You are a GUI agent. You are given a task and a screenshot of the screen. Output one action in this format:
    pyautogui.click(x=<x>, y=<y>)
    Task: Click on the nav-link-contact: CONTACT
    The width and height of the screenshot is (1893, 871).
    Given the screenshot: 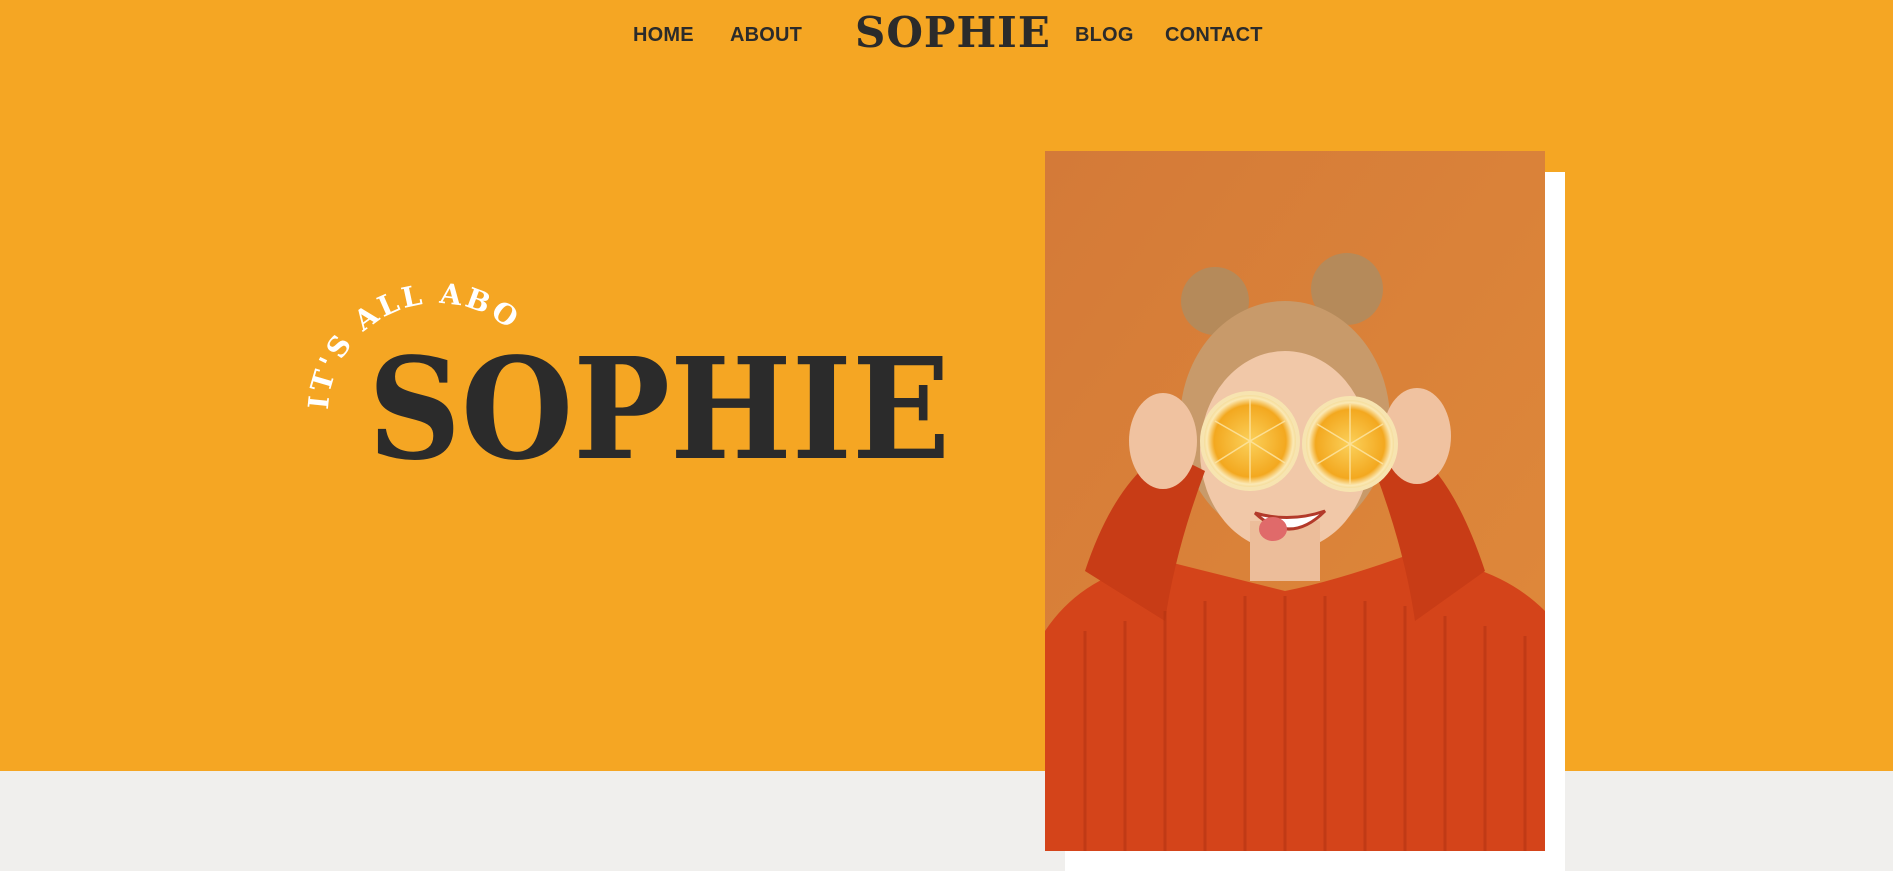 What is the action you would take?
    pyautogui.click(x=1214, y=35)
    